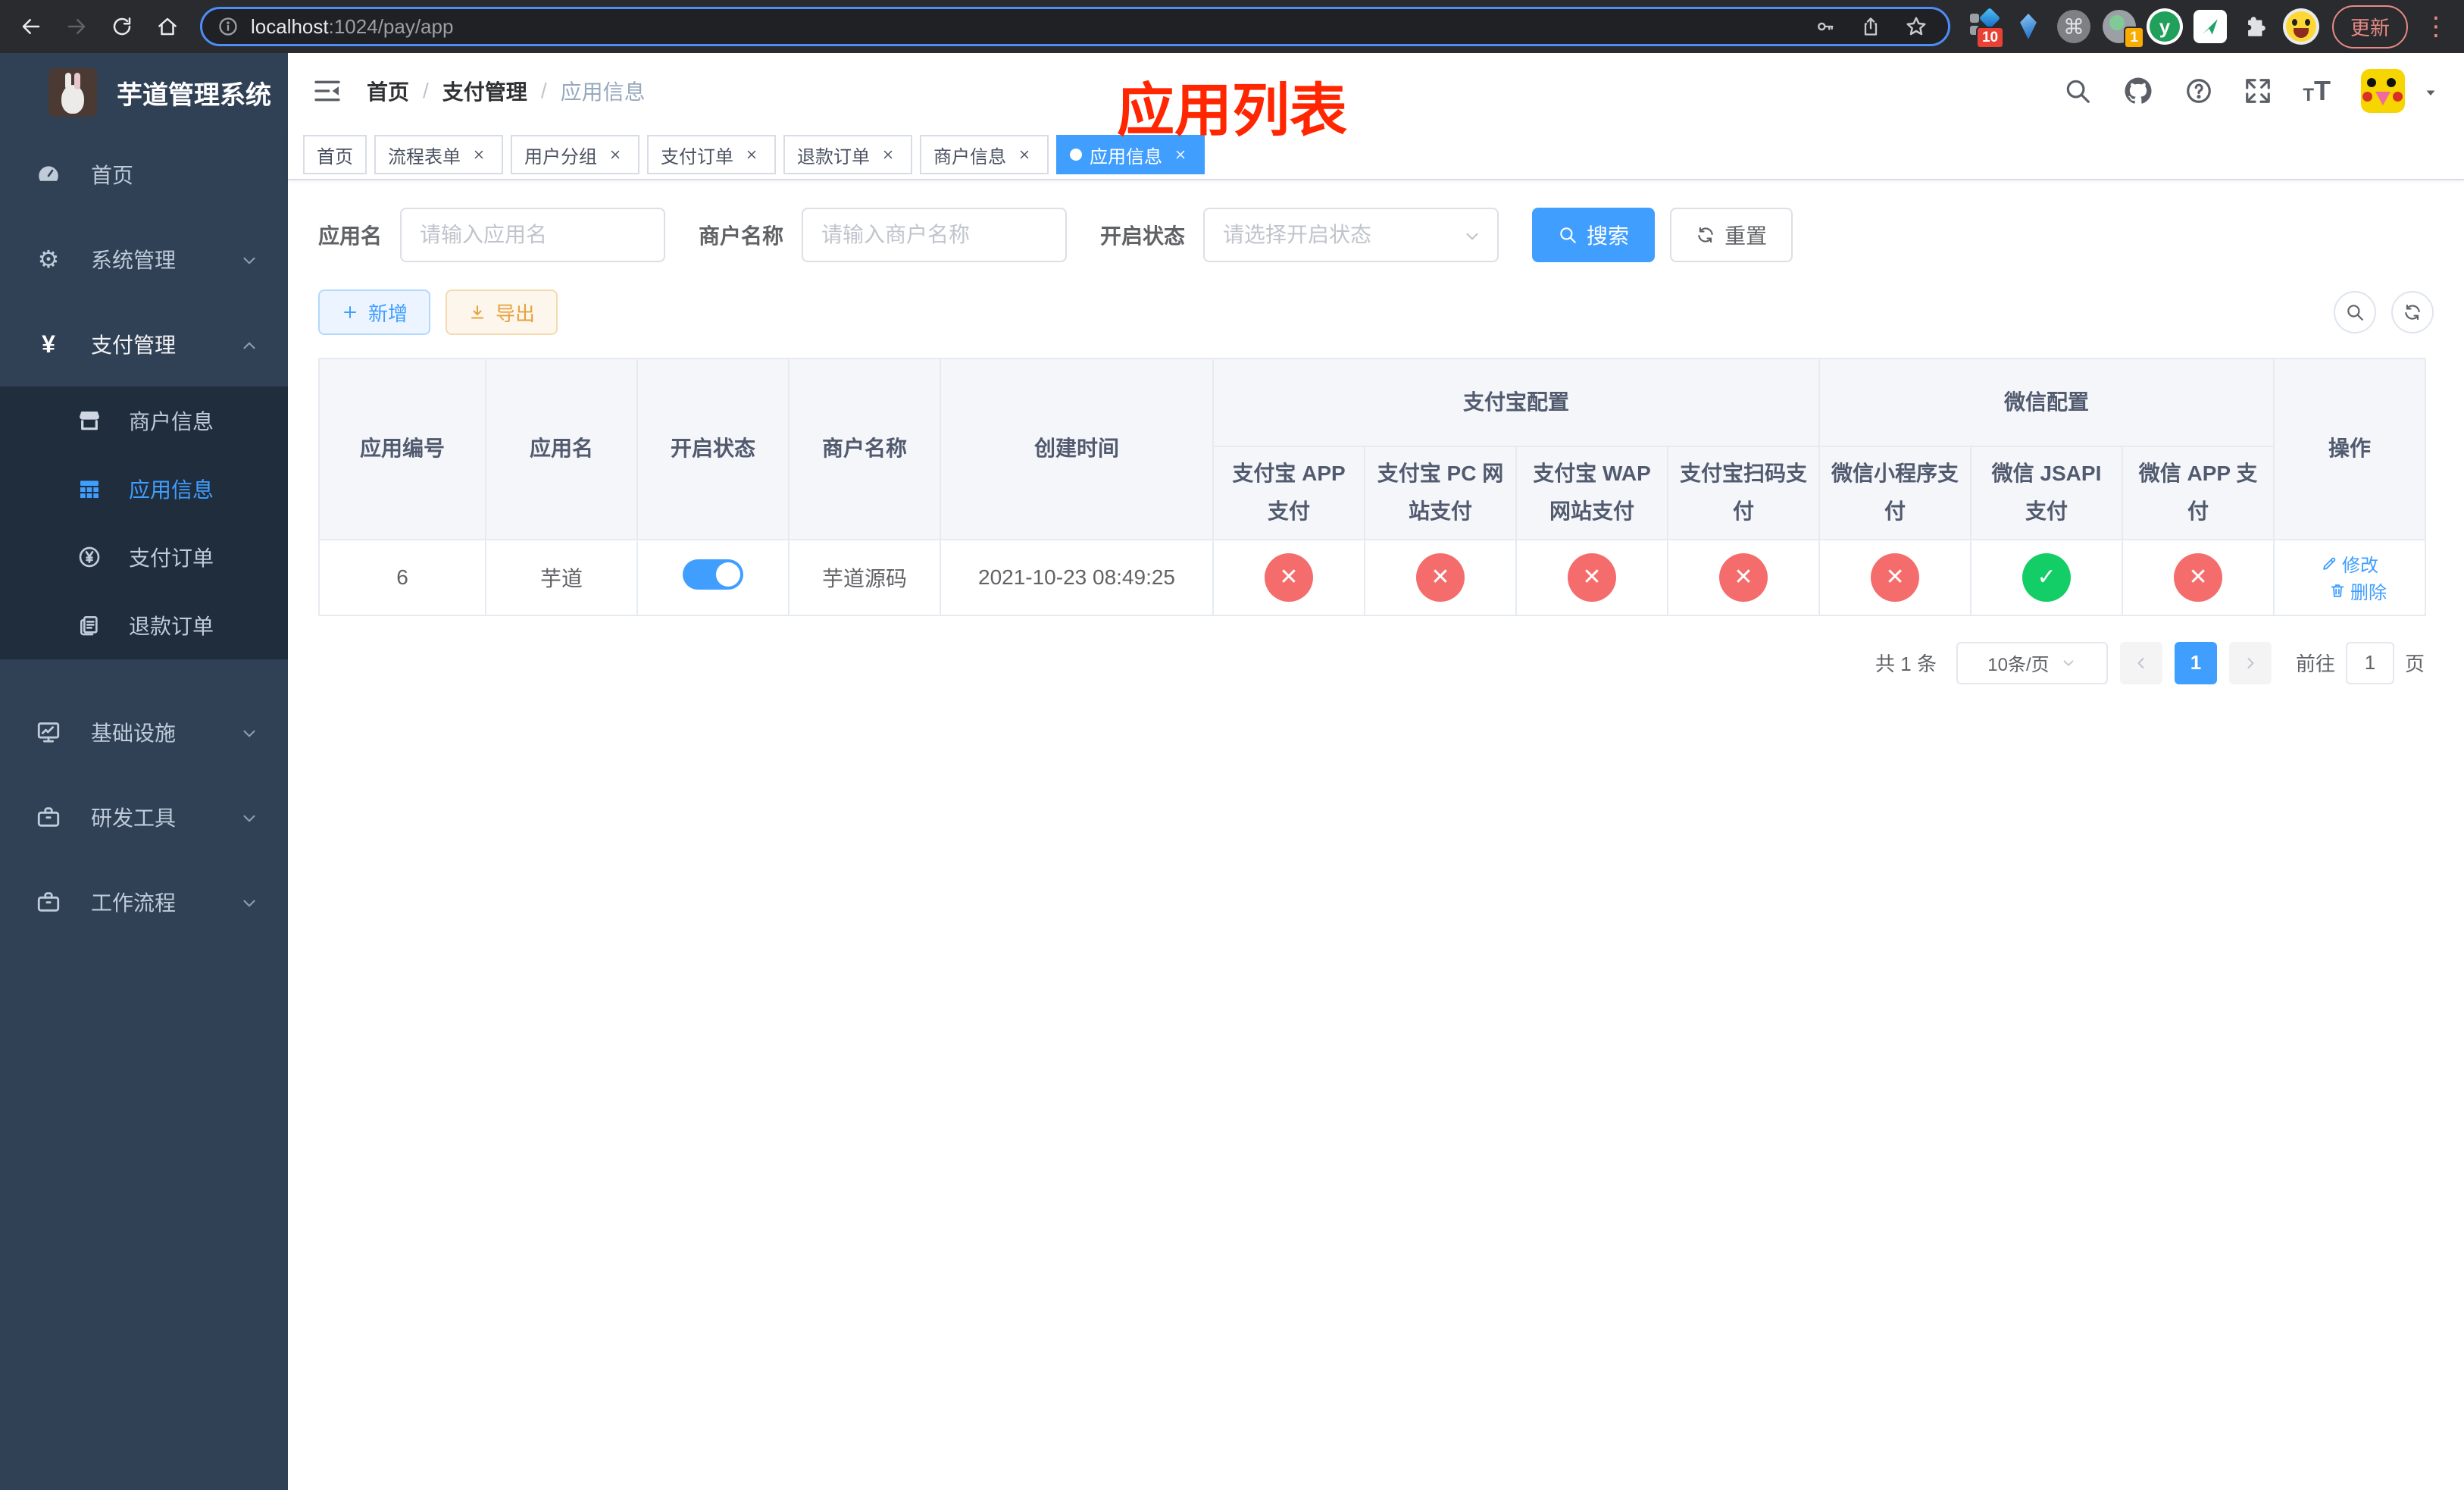 The height and width of the screenshot is (1490, 2464). I want to click on sidebar-item-app-info: 应用信息, so click(144, 489).